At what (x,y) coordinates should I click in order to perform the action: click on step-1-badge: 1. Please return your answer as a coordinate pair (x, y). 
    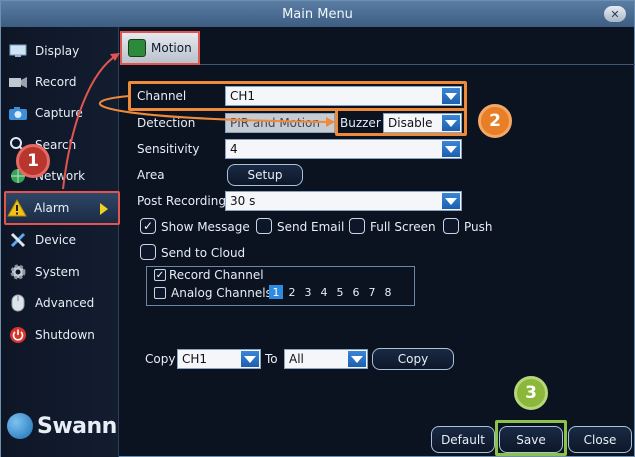
    Looking at the image, I should click on (33, 161).